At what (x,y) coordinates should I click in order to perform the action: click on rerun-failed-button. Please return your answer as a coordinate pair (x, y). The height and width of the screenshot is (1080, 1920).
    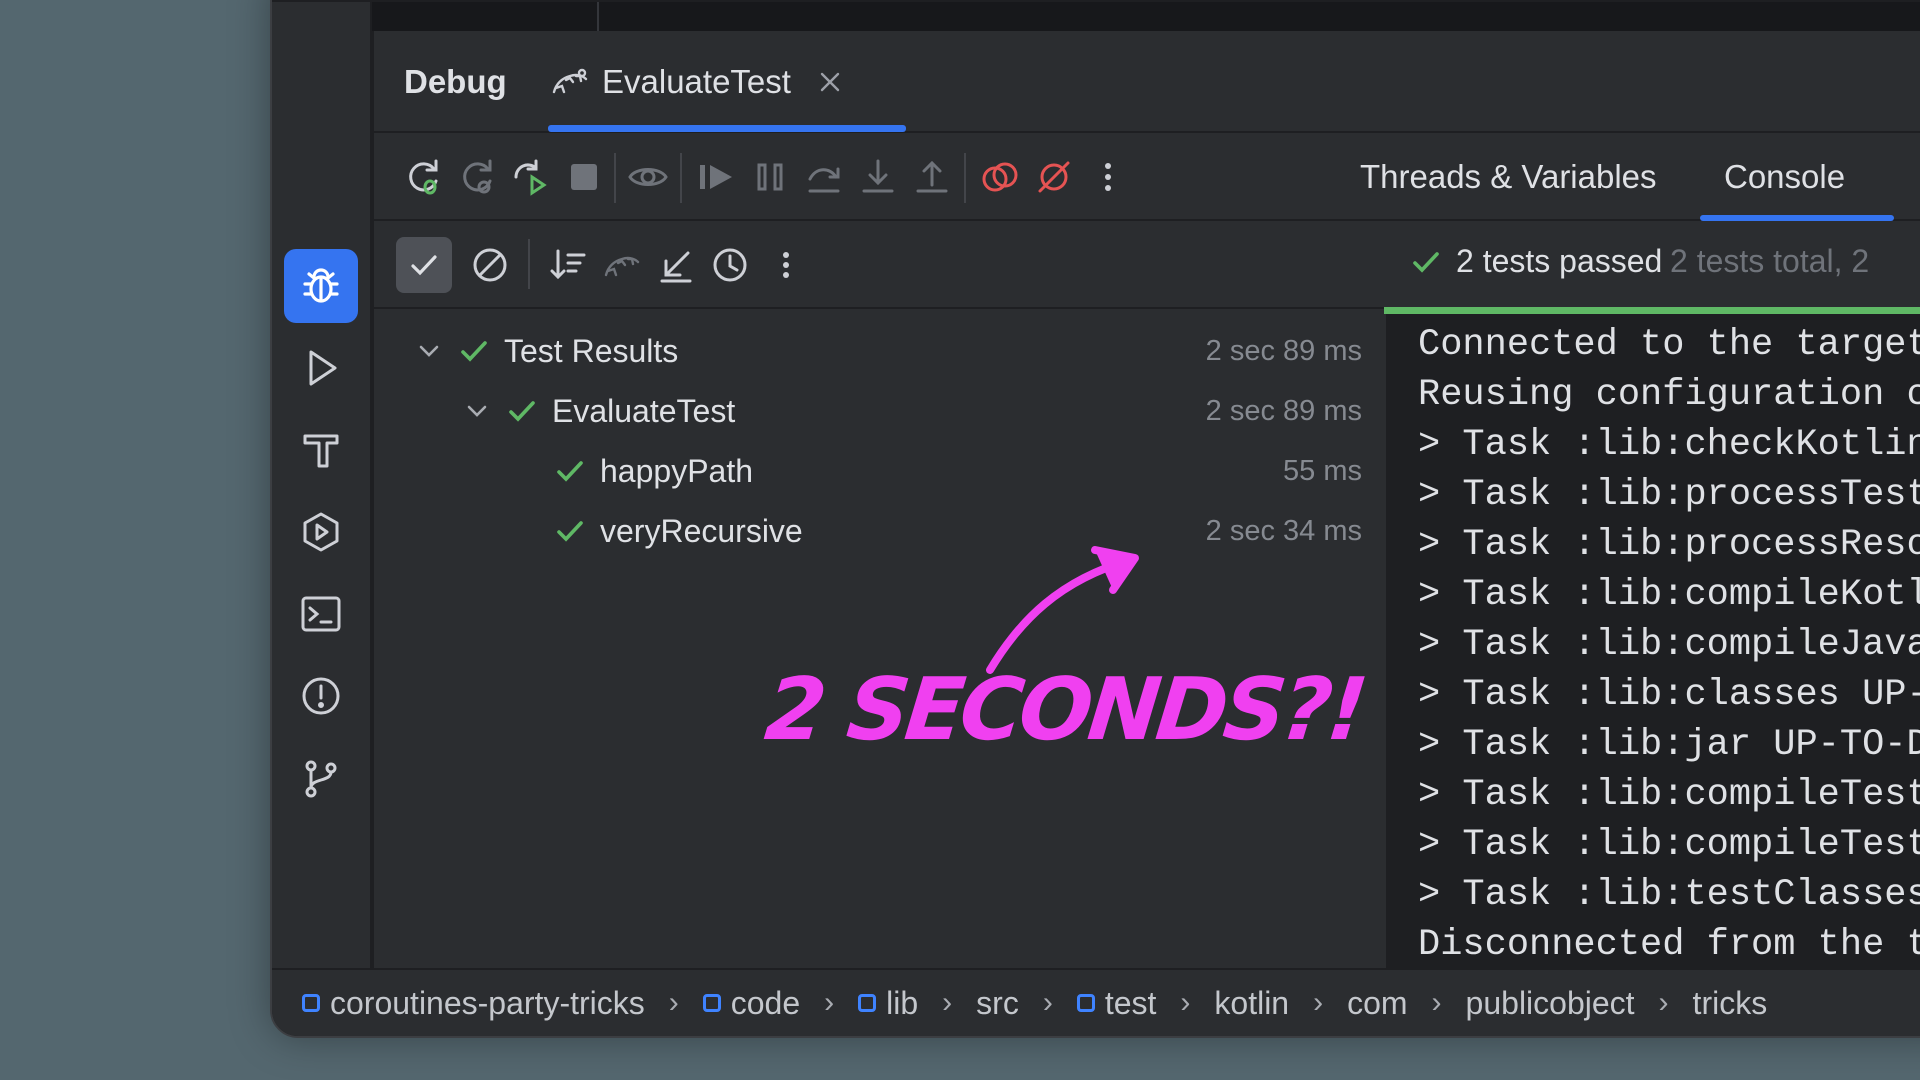
    Looking at the image, I should click on (476, 177).